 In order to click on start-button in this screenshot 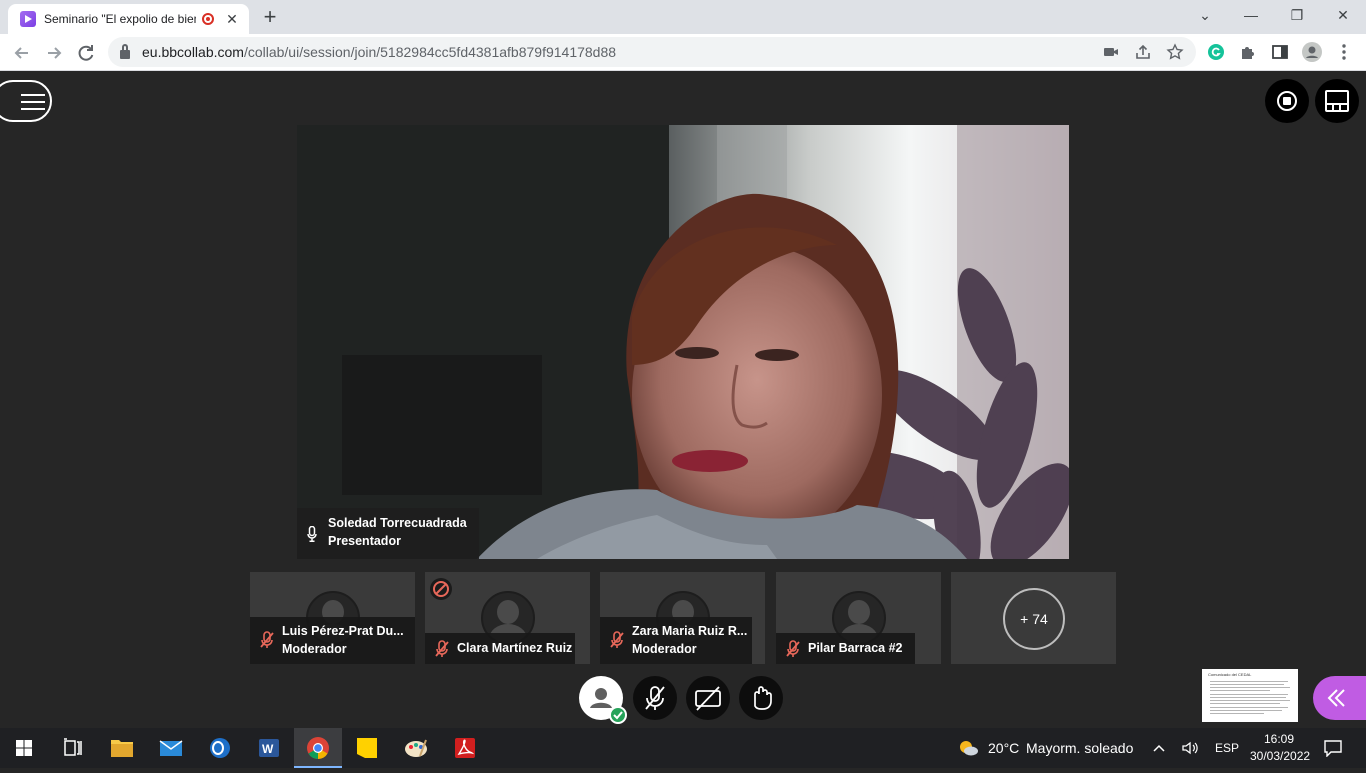, I will do `click(24, 748)`.